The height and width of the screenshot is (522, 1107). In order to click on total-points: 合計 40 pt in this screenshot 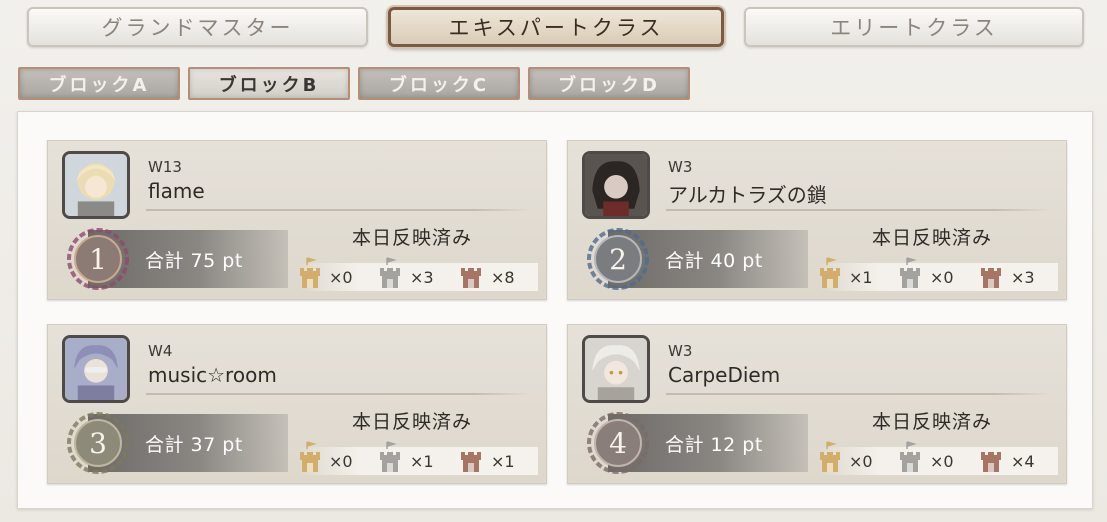, I will do `click(714, 261)`.